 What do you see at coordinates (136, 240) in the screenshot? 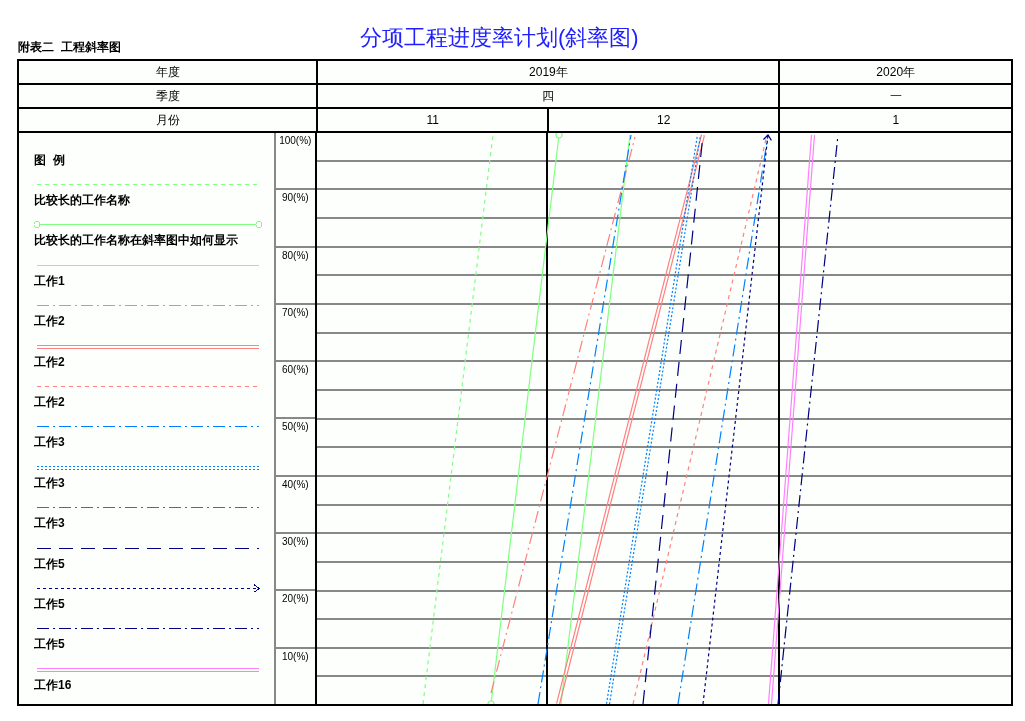
I see `legend-label: 比较长的工作名称在斜率图中如何显示` at bounding box center [136, 240].